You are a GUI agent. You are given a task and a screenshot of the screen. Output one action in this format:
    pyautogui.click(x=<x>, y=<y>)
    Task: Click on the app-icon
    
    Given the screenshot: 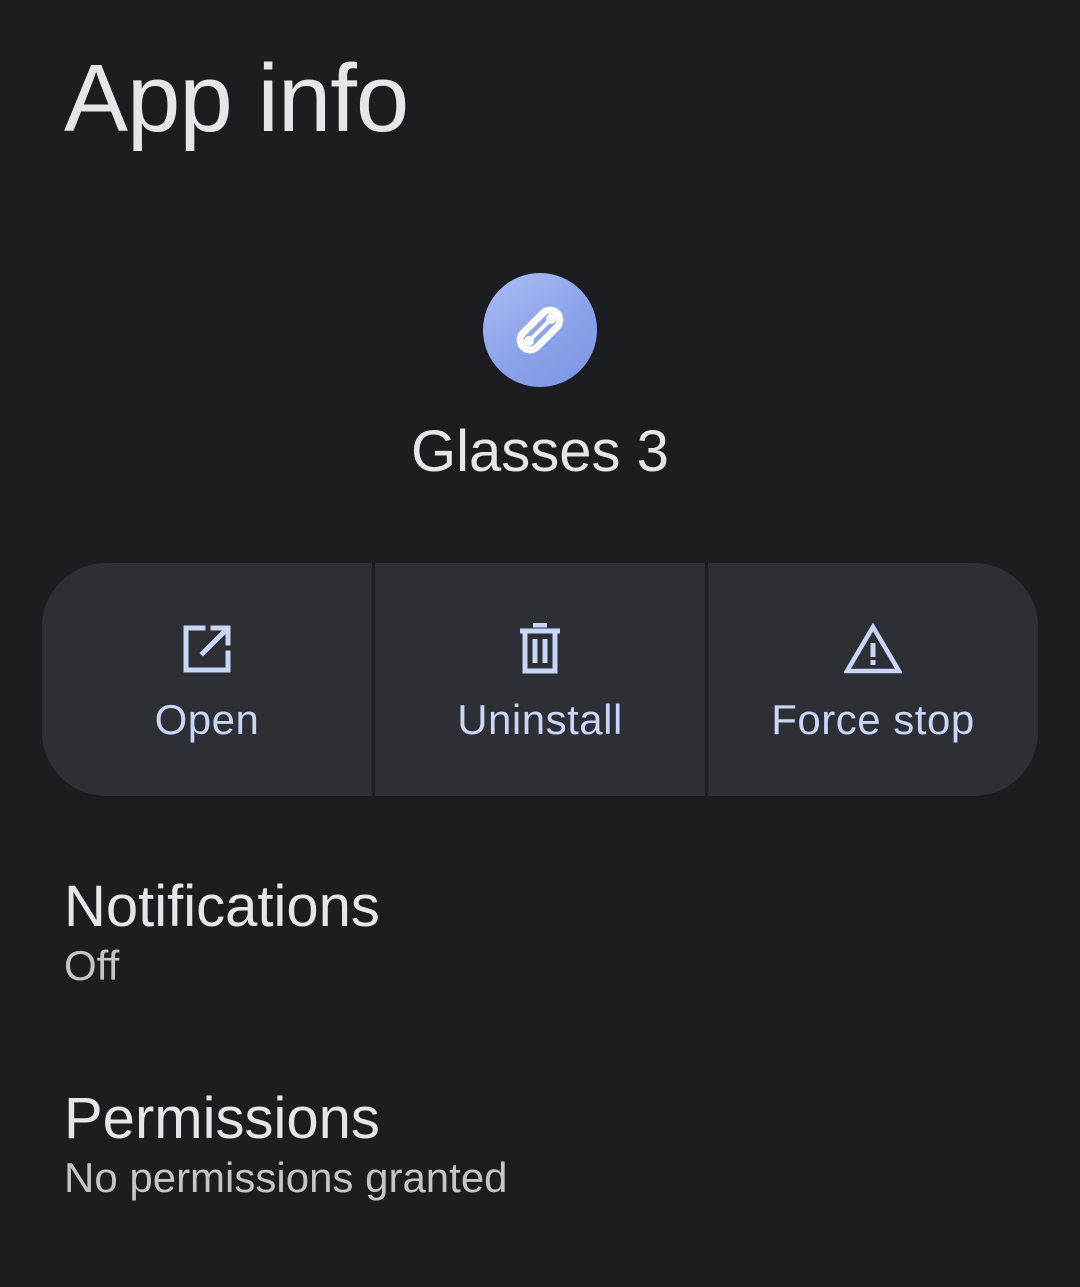 What is the action you would take?
    pyautogui.click(x=540, y=330)
    